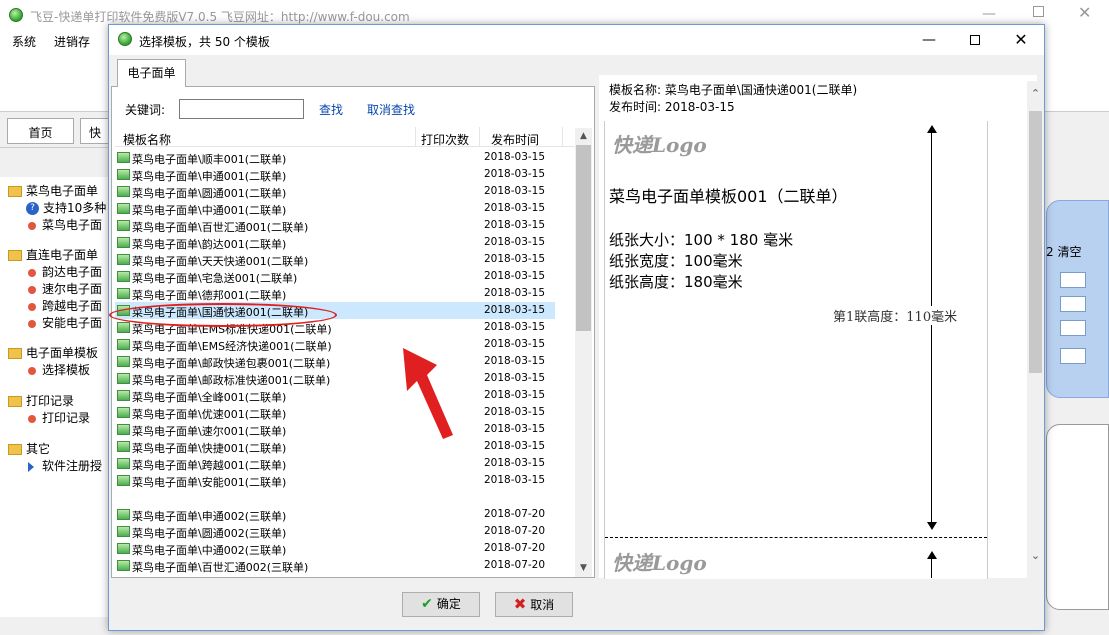  What do you see at coordinates (335, 344) in the screenshot?
I see `template-row: 菜鸟电子面单\EMS经济快递001(二联单) 2018-03-15` at bounding box center [335, 344].